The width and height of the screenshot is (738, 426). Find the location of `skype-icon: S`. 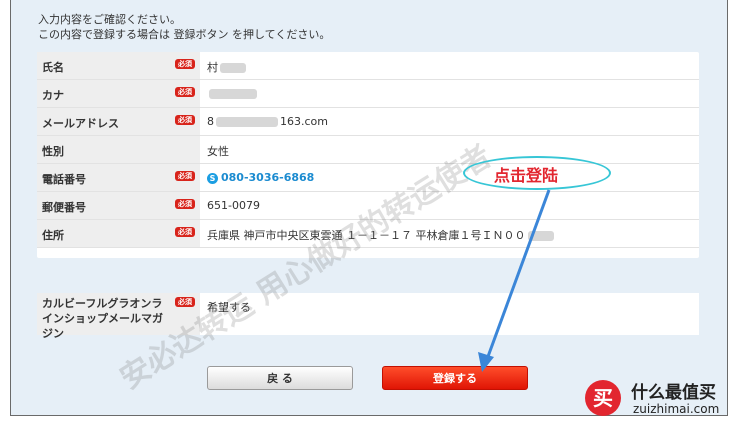

skype-icon: S is located at coordinates (212, 178).